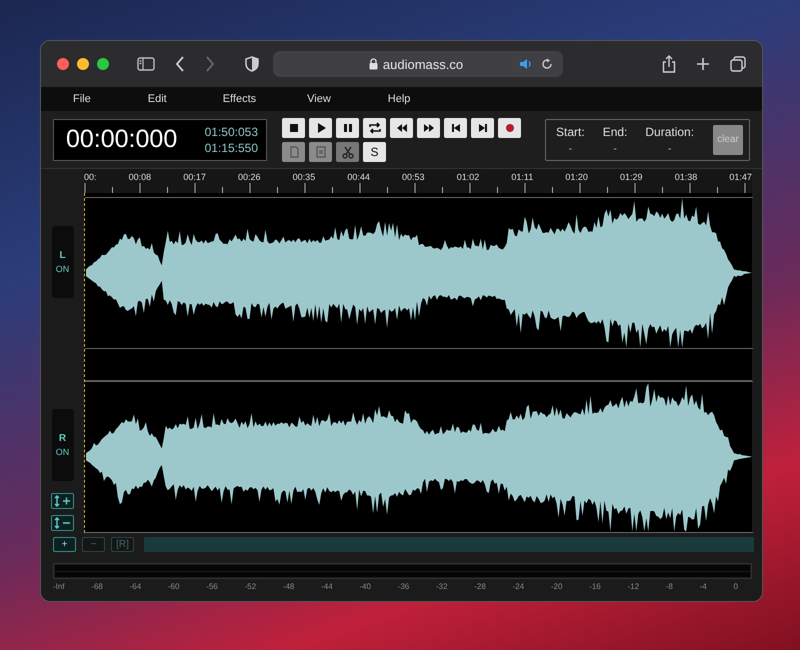  I want to click on menu-item: File, so click(82, 99).